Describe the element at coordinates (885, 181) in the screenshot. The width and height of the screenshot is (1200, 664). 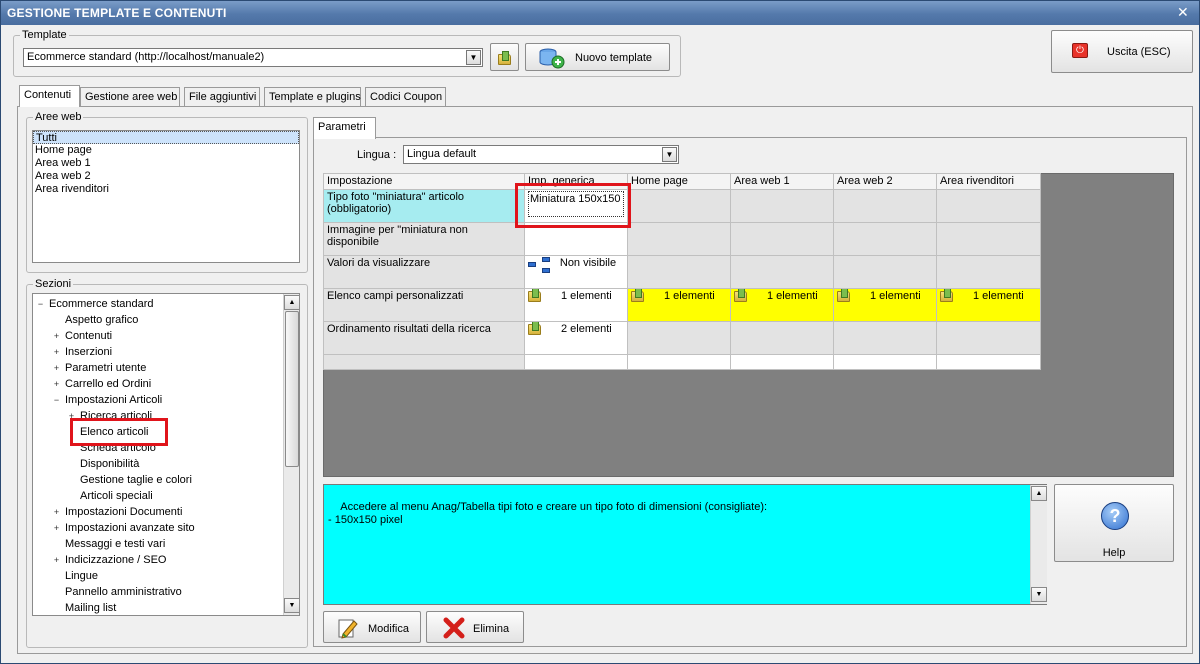
I see `column-header: Area web 2` at that location.